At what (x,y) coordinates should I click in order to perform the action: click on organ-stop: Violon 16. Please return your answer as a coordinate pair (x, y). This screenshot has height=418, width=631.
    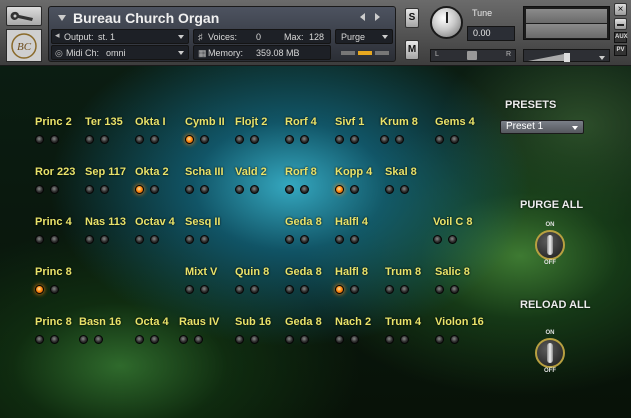
    Looking at the image, I should click on (465, 334).